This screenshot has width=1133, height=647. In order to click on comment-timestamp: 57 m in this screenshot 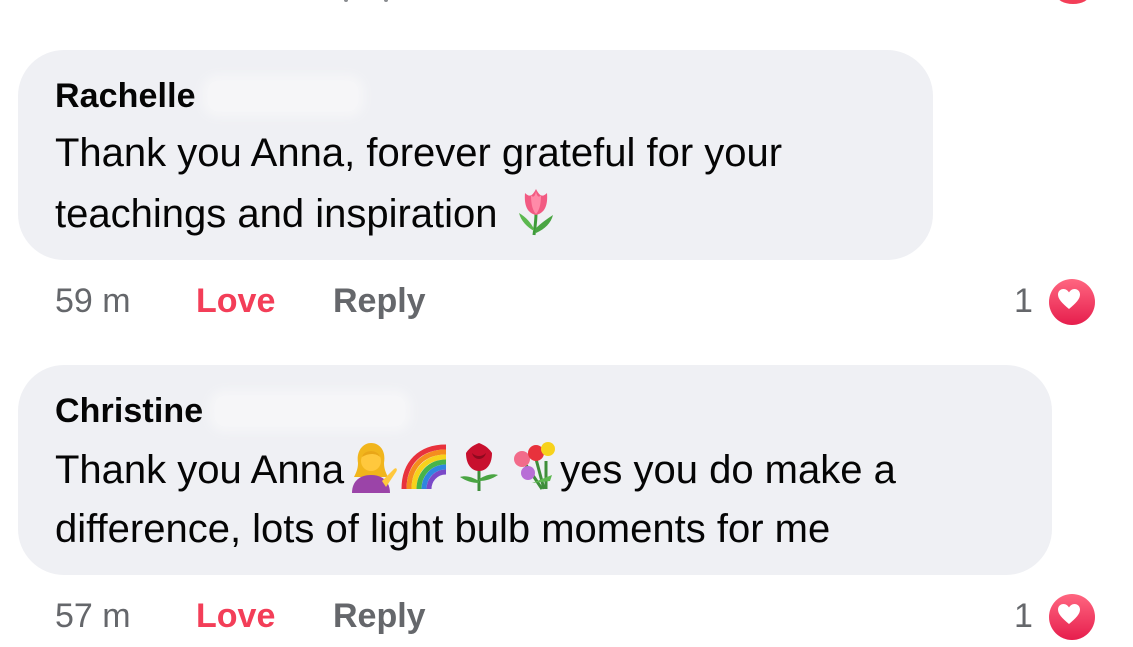, I will do `click(93, 616)`.